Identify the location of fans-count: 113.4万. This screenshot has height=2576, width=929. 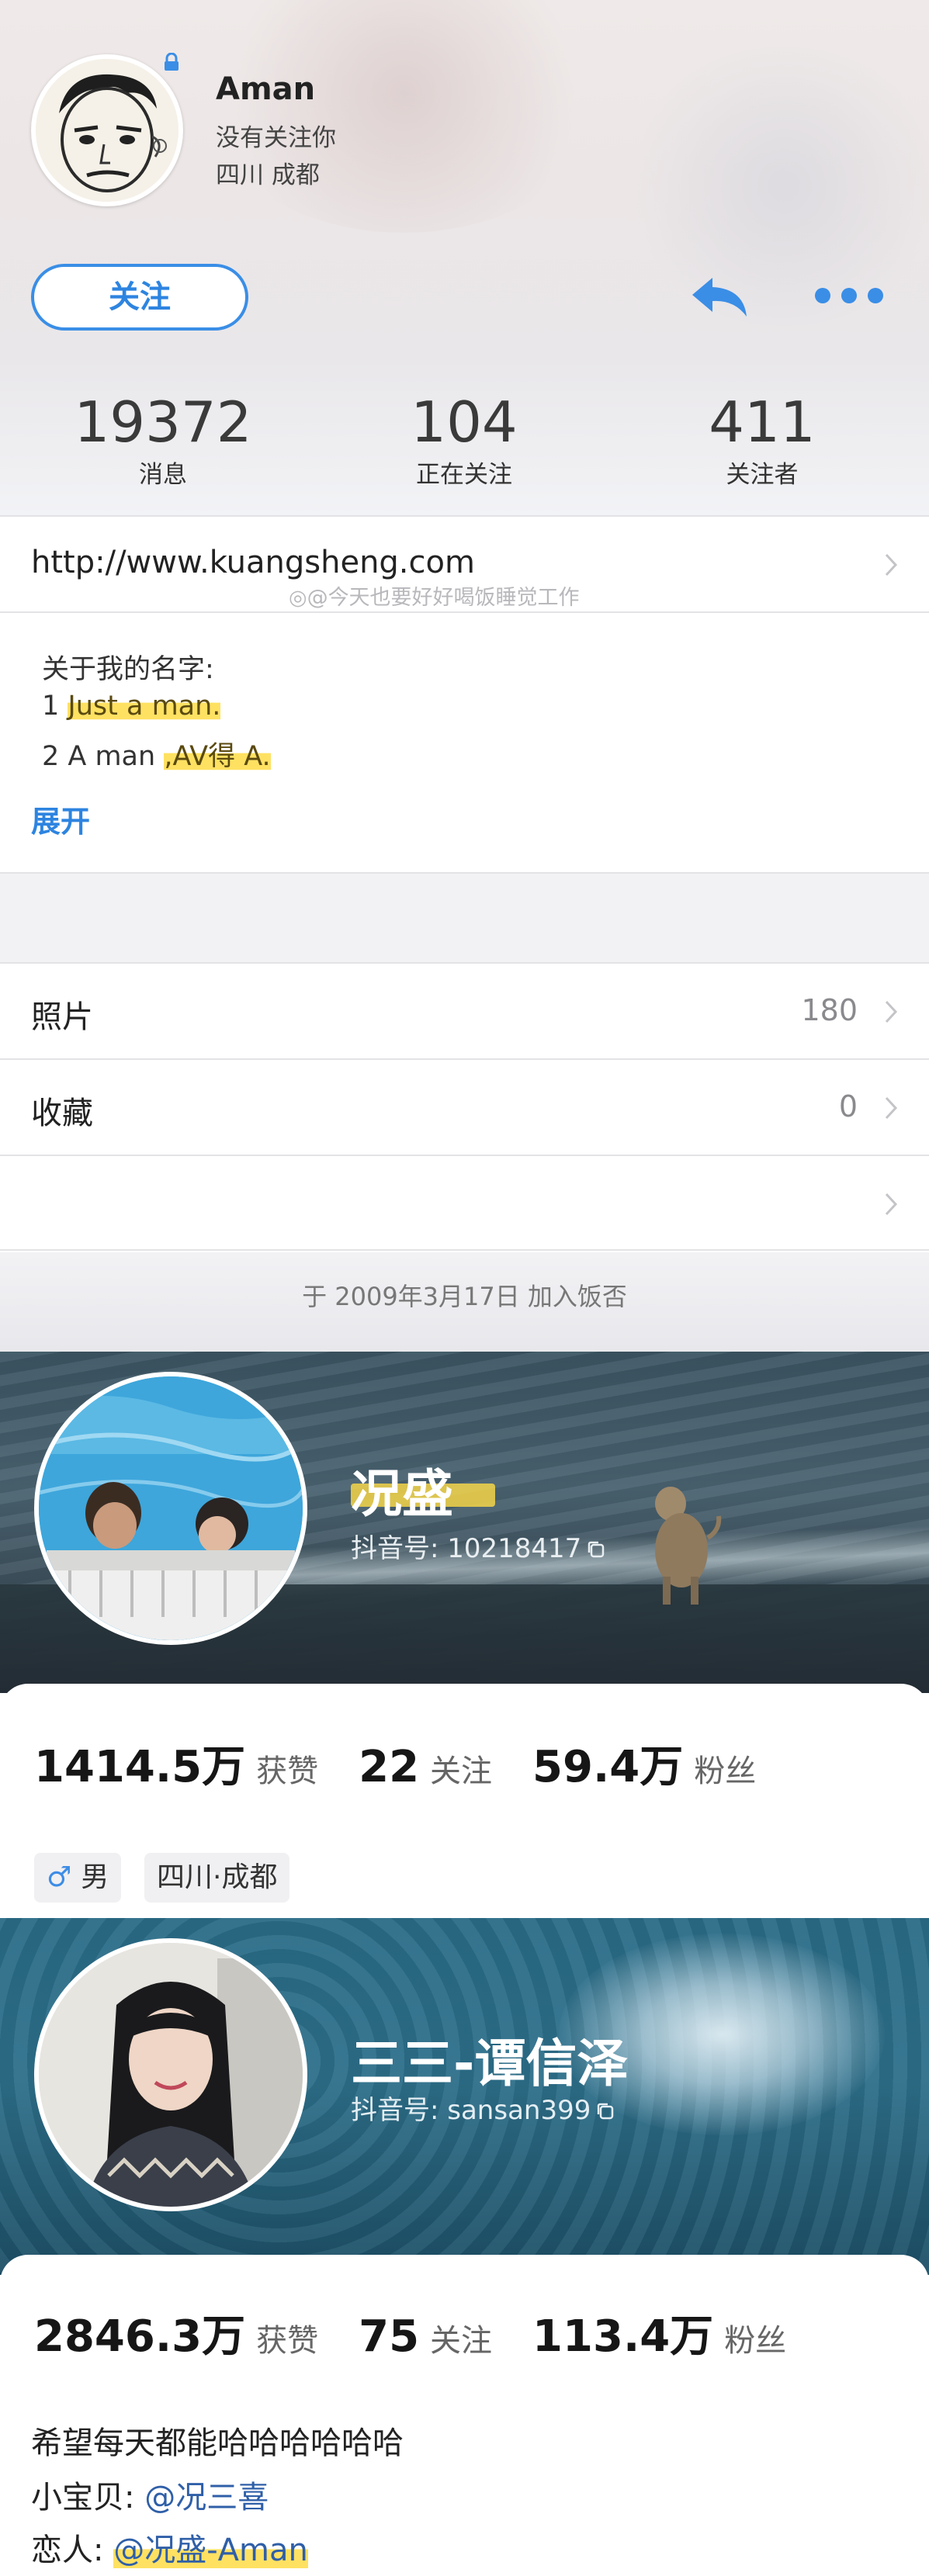
(622, 2336).